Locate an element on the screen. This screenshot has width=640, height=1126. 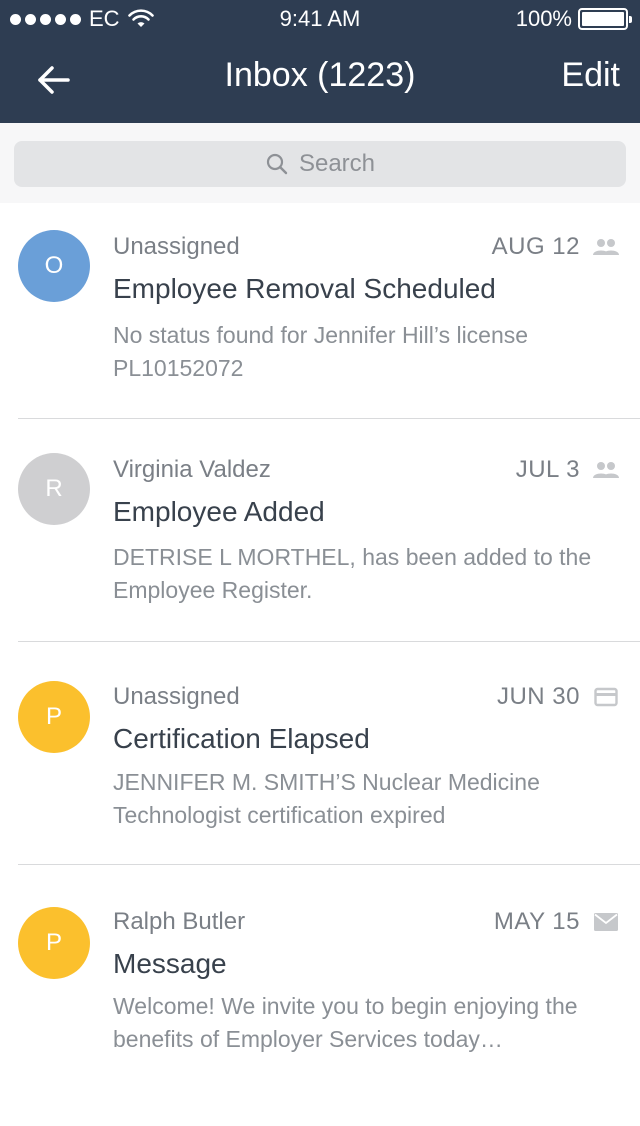
search-input: Search is located at coordinates (320, 164).